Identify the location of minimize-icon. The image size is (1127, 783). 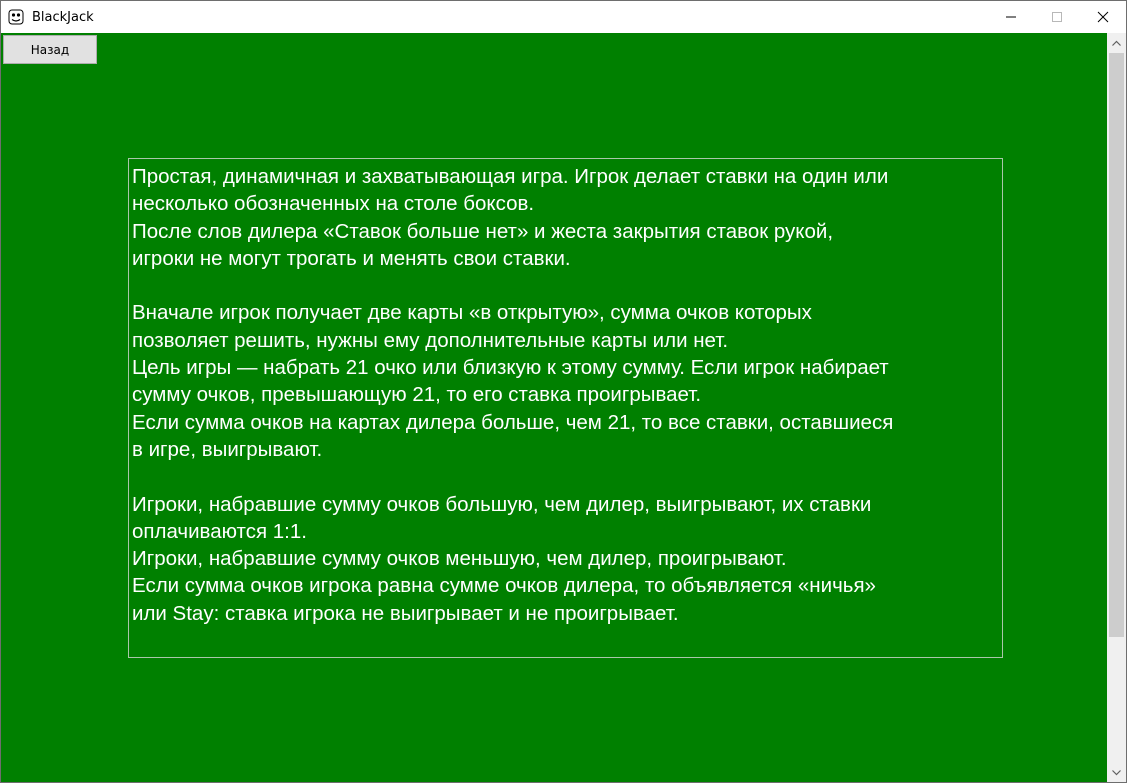
(1011, 17).